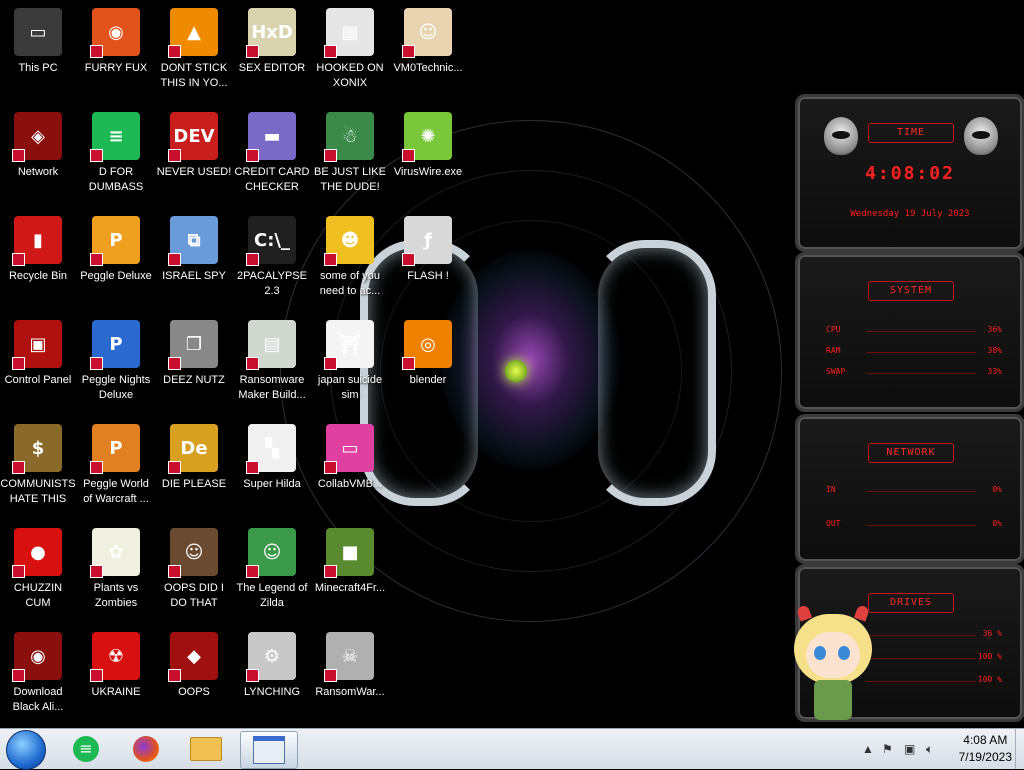 This screenshot has width=1024, height=770. Describe the element at coordinates (194, 678) in the screenshot. I see `desktop-icon: ◆ OOPS` at that location.